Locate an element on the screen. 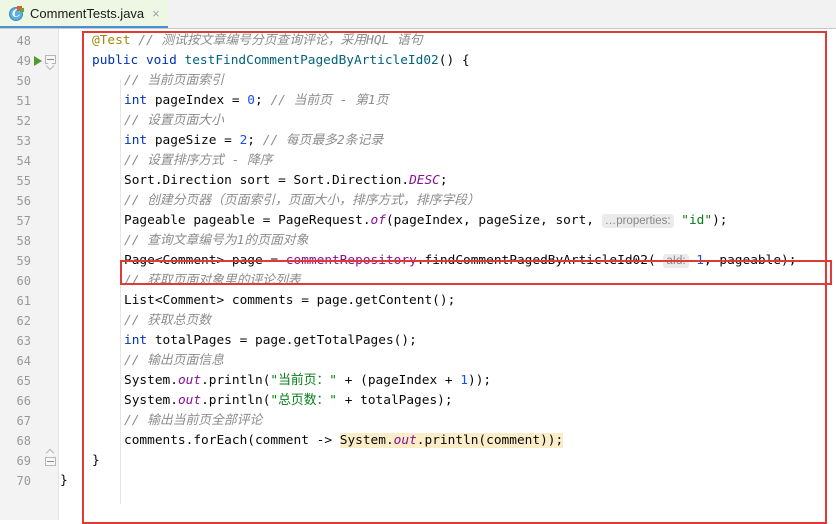 The width and height of the screenshot is (836, 524). line-comment: // 创建分页器（页面索引，页面大小，排序方式，排序字段） is located at coordinates (302, 200).